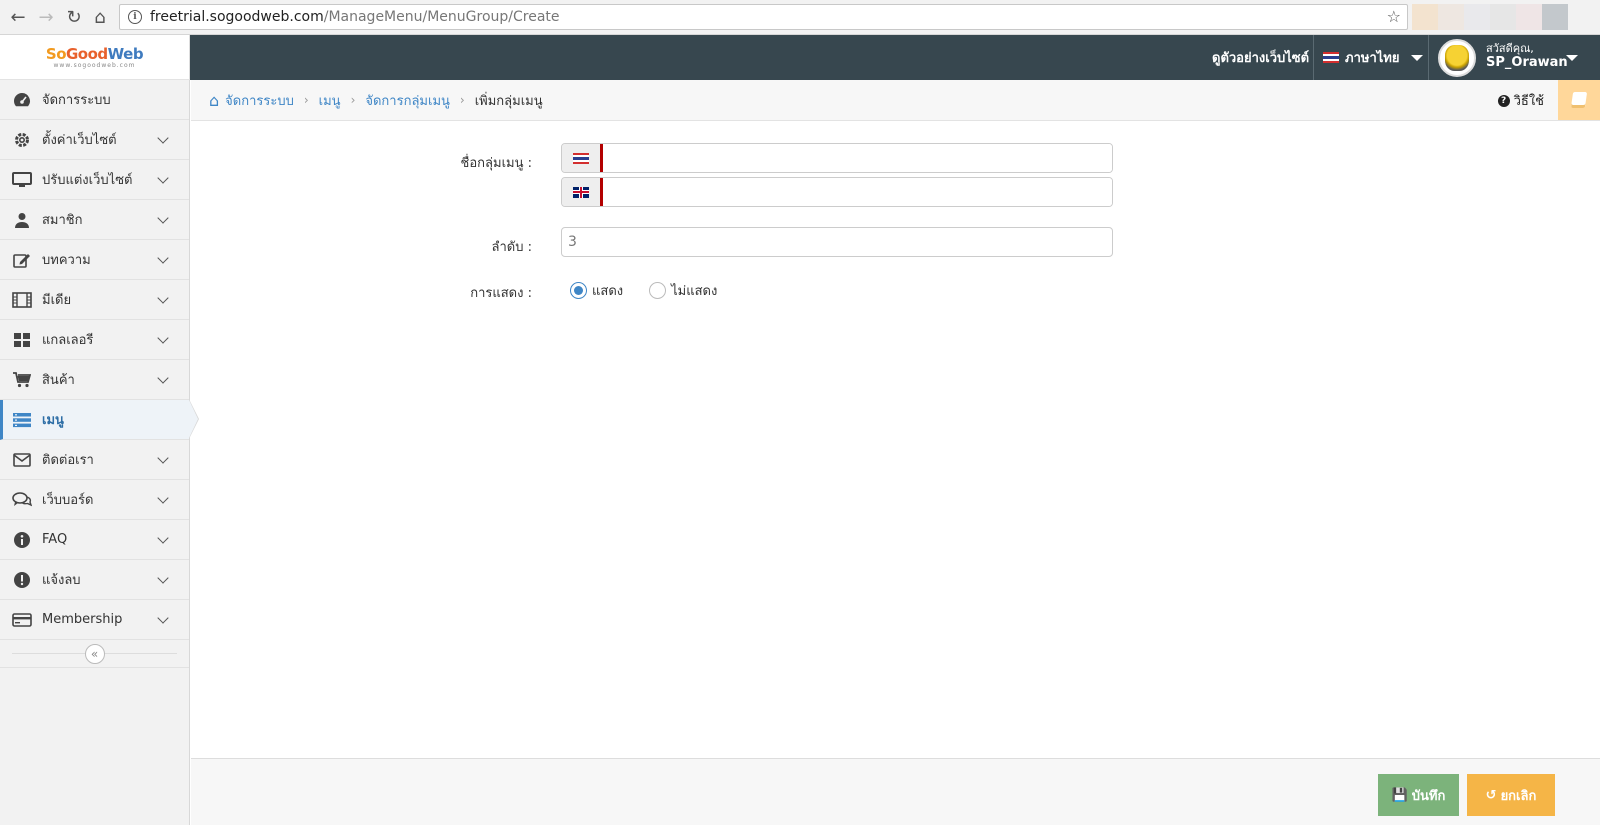 This screenshot has width=1600, height=825. I want to click on save-button: 💾 บันทึก, so click(1418, 795).